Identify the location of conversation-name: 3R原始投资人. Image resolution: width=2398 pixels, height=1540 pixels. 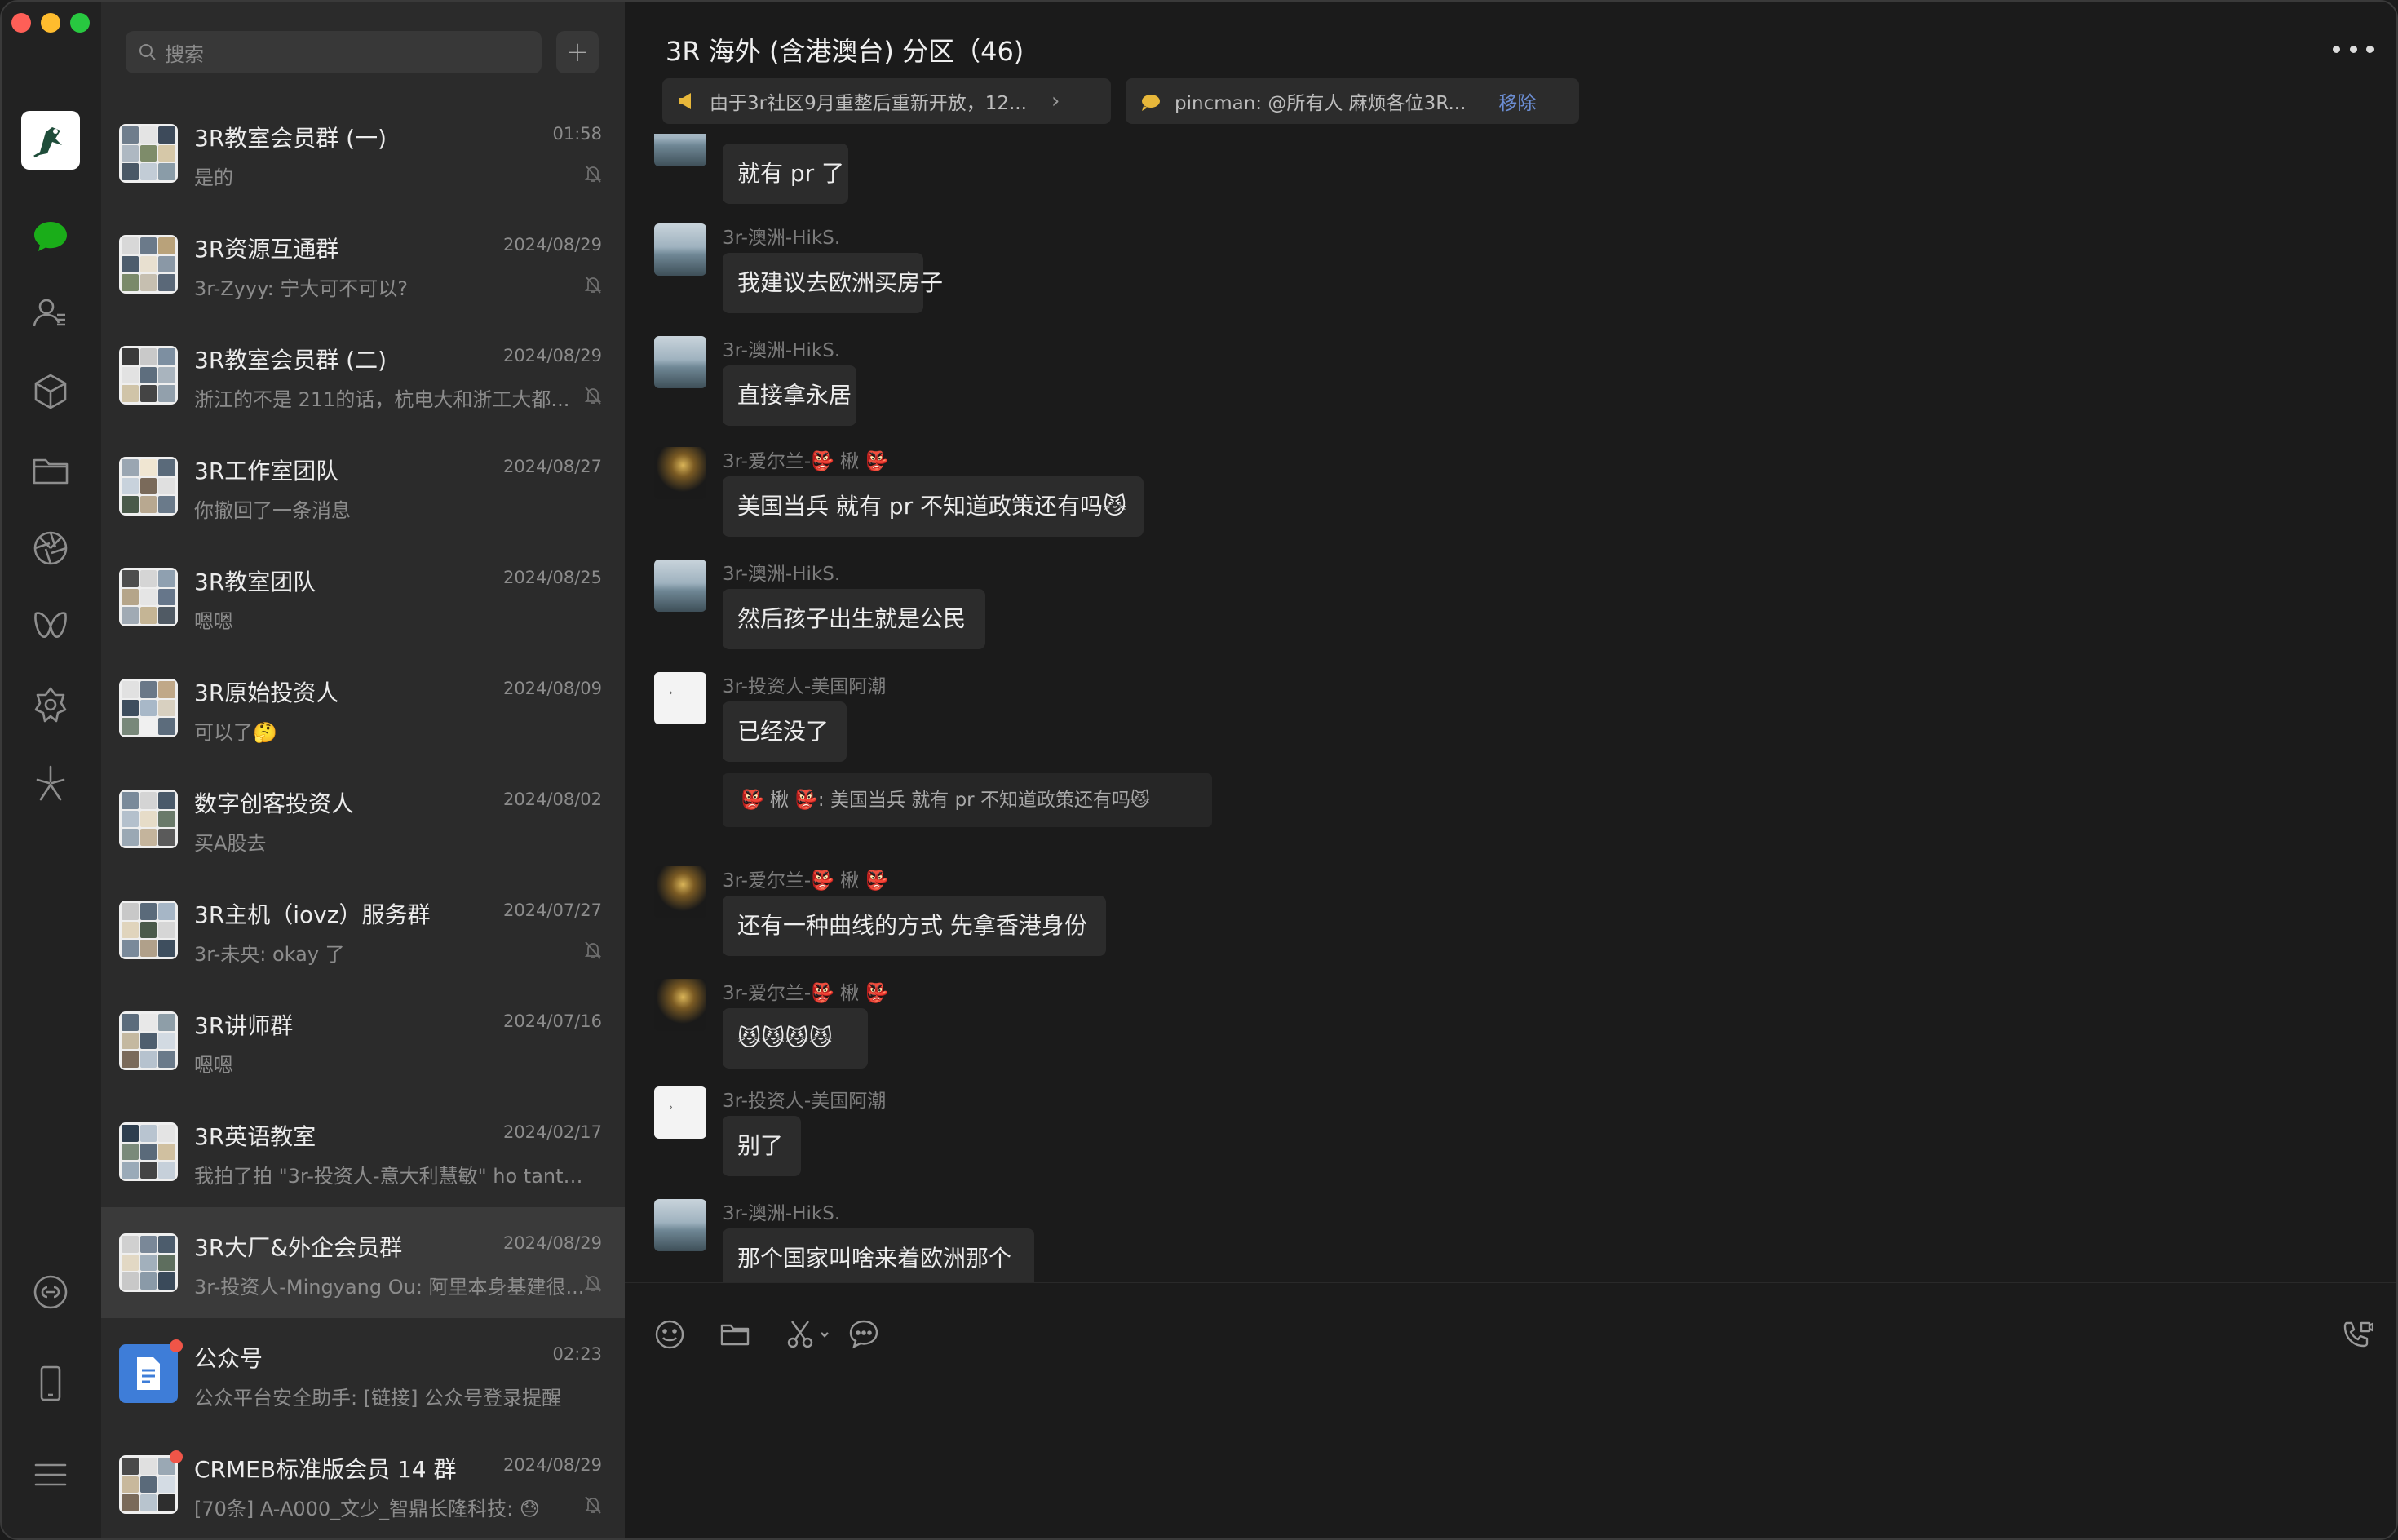
(266, 692).